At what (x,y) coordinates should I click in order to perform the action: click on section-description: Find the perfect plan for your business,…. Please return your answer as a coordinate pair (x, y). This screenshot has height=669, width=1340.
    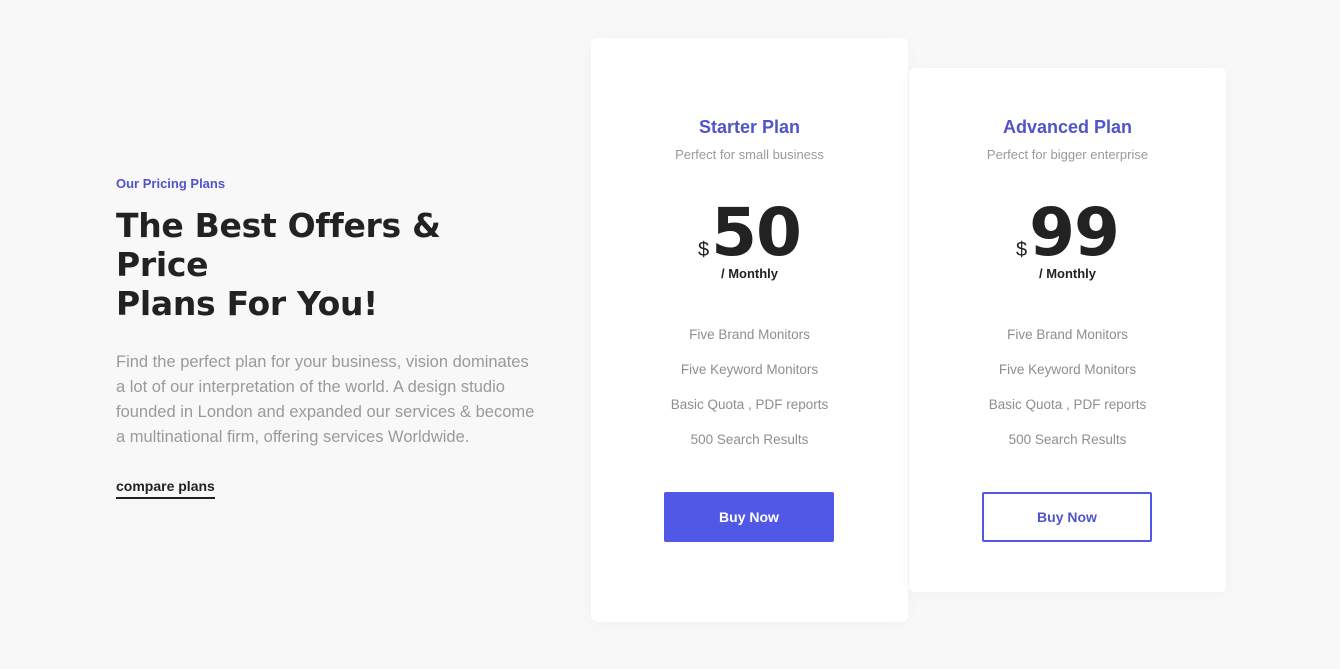
    Looking at the image, I should click on (325, 399).